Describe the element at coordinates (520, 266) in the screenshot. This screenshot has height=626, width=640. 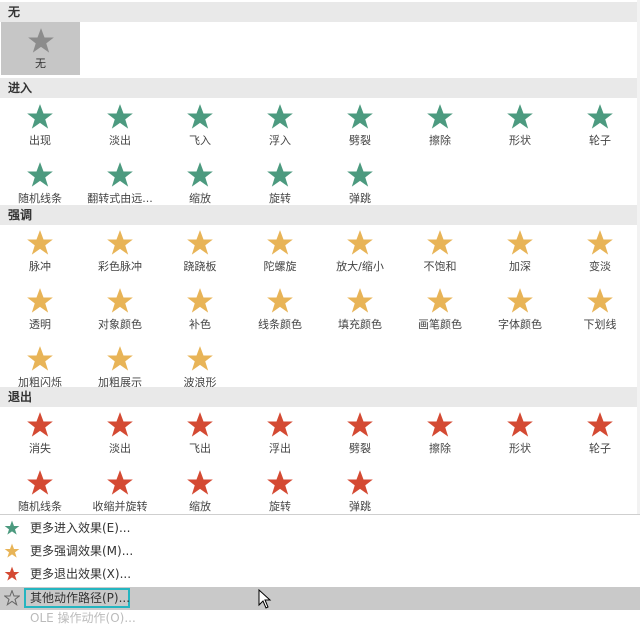
I see `effect-label: 加深` at that location.